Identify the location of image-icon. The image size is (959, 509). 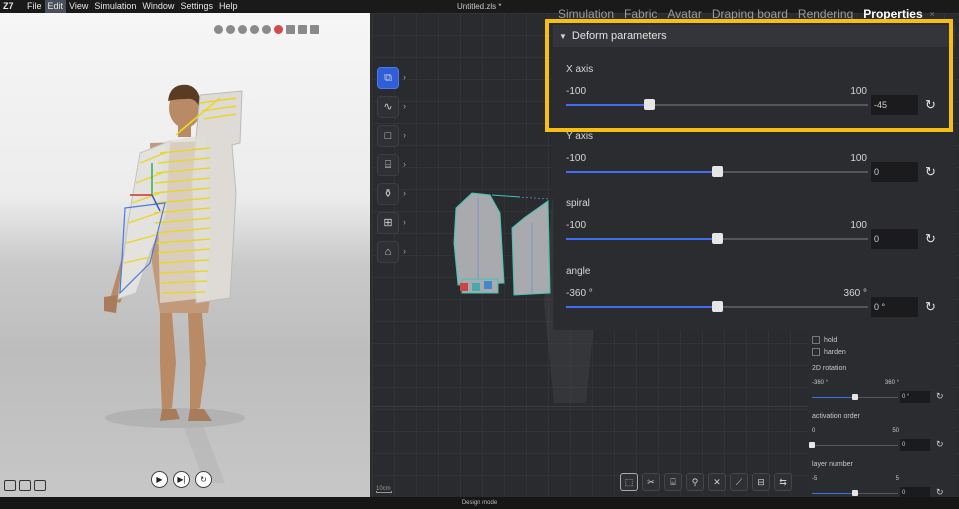
(10, 485).